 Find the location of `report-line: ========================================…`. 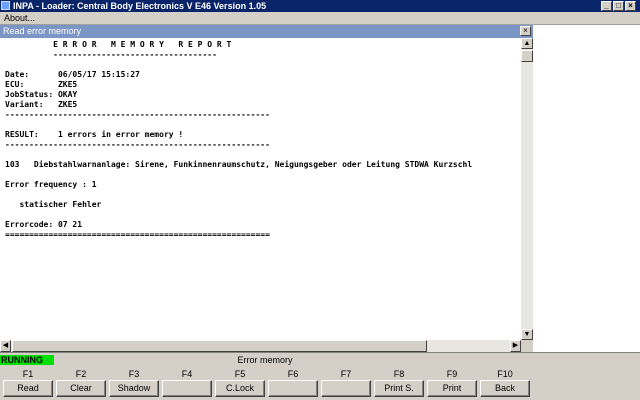

report-line: ========================================… is located at coordinates (137, 234).